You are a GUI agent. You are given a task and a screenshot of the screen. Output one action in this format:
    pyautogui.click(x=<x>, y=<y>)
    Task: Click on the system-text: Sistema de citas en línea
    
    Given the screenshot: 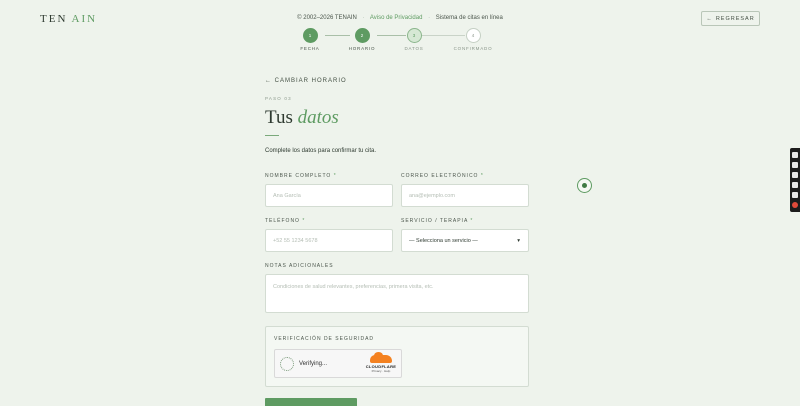 What is the action you would take?
    pyautogui.click(x=469, y=18)
    